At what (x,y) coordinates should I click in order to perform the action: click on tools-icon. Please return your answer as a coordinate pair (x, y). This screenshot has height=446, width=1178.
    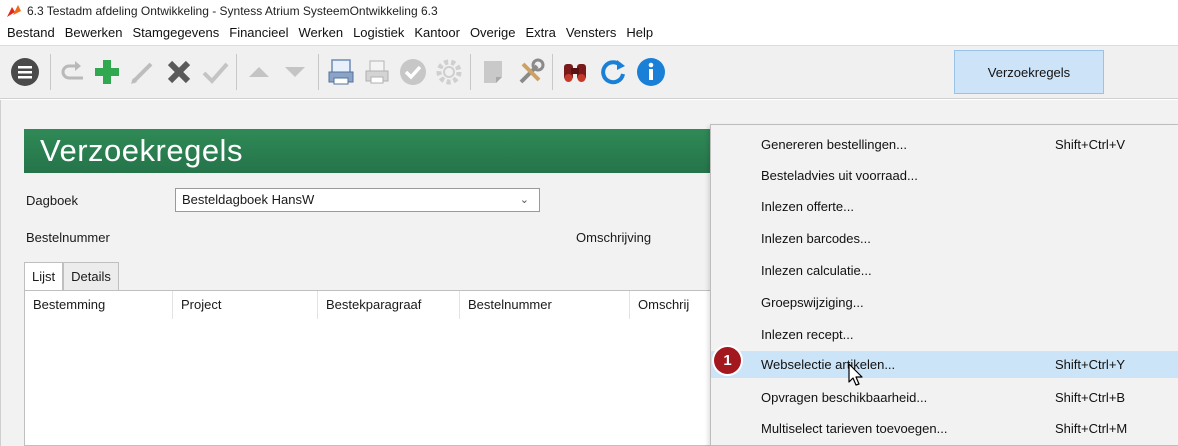
    Looking at the image, I should click on (531, 72).